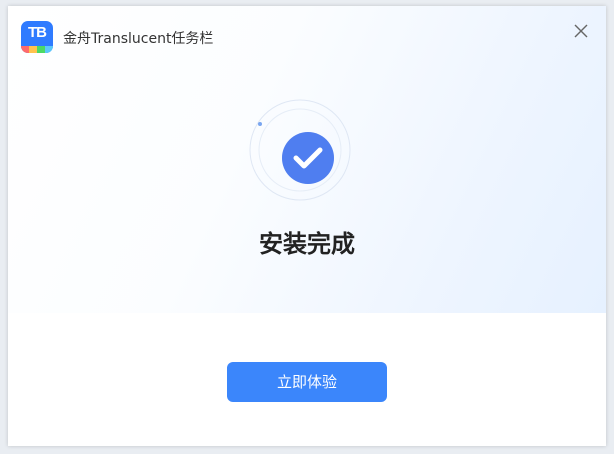  Describe the element at coordinates (308, 158) in the screenshot. I see `check-circle-icon` at that location.